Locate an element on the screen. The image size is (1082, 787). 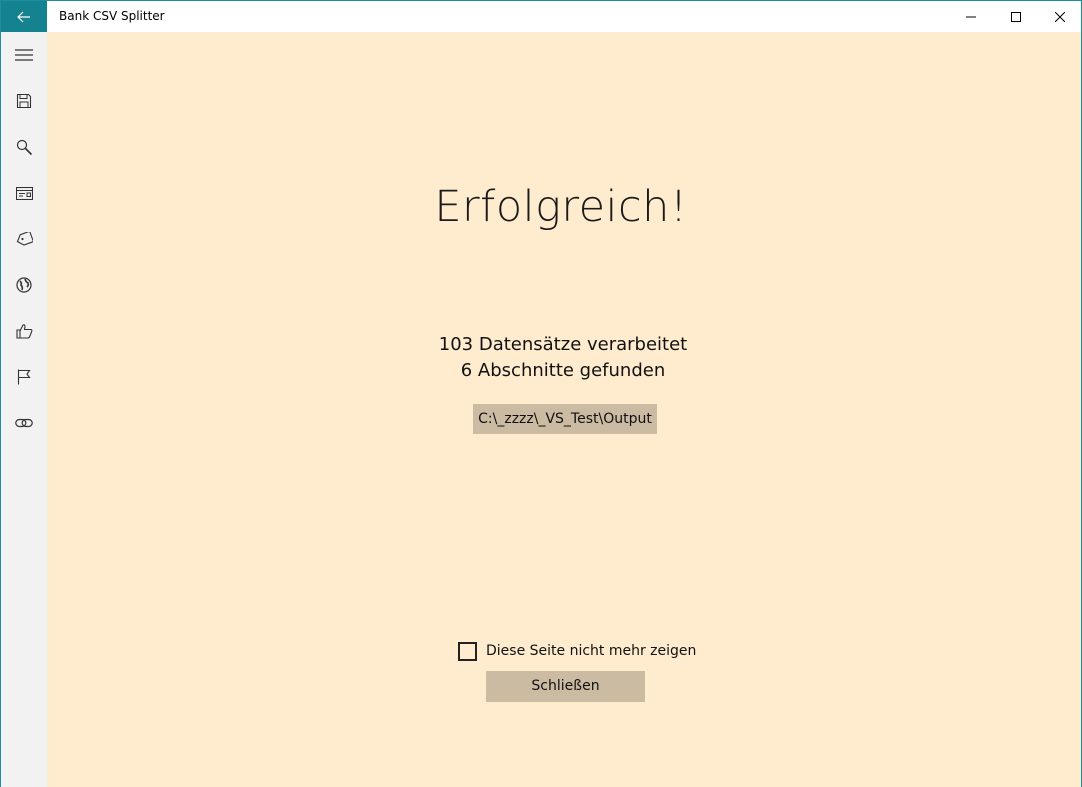
globe-icon is located at coordinates (24, 285).